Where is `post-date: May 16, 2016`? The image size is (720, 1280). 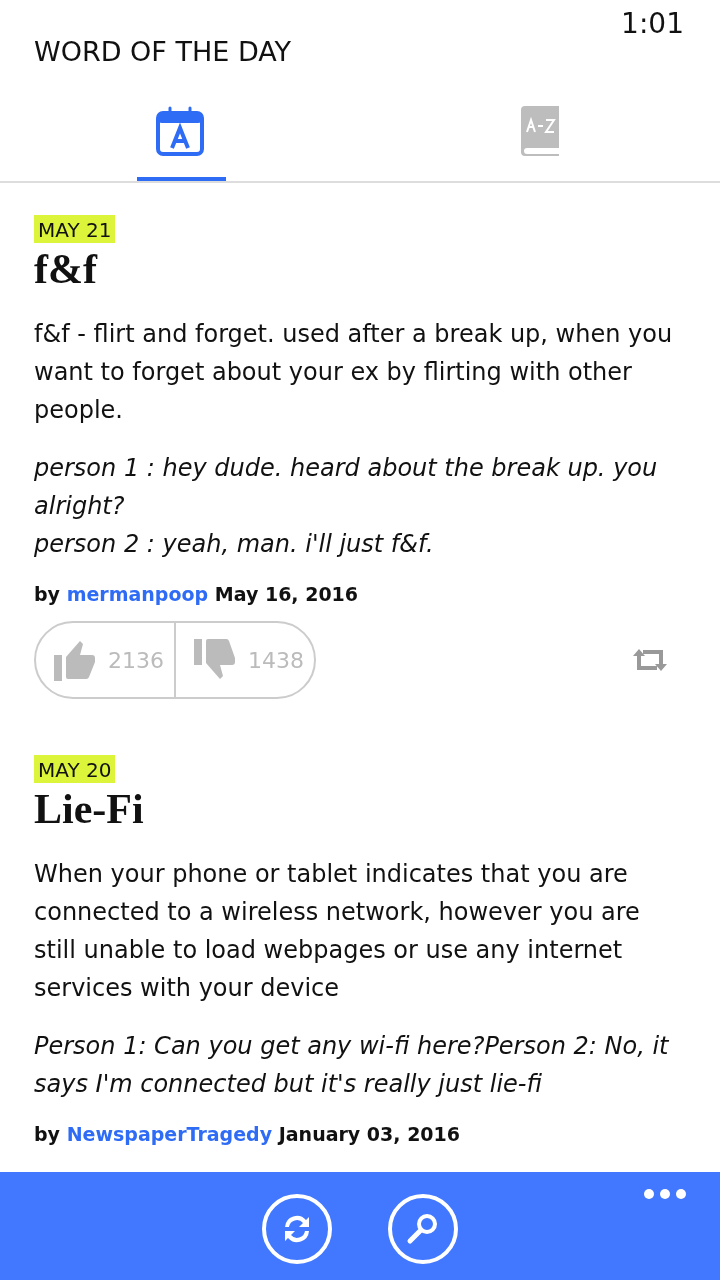 post-date: May 16, 2016 is located at coordinates (286, 594).